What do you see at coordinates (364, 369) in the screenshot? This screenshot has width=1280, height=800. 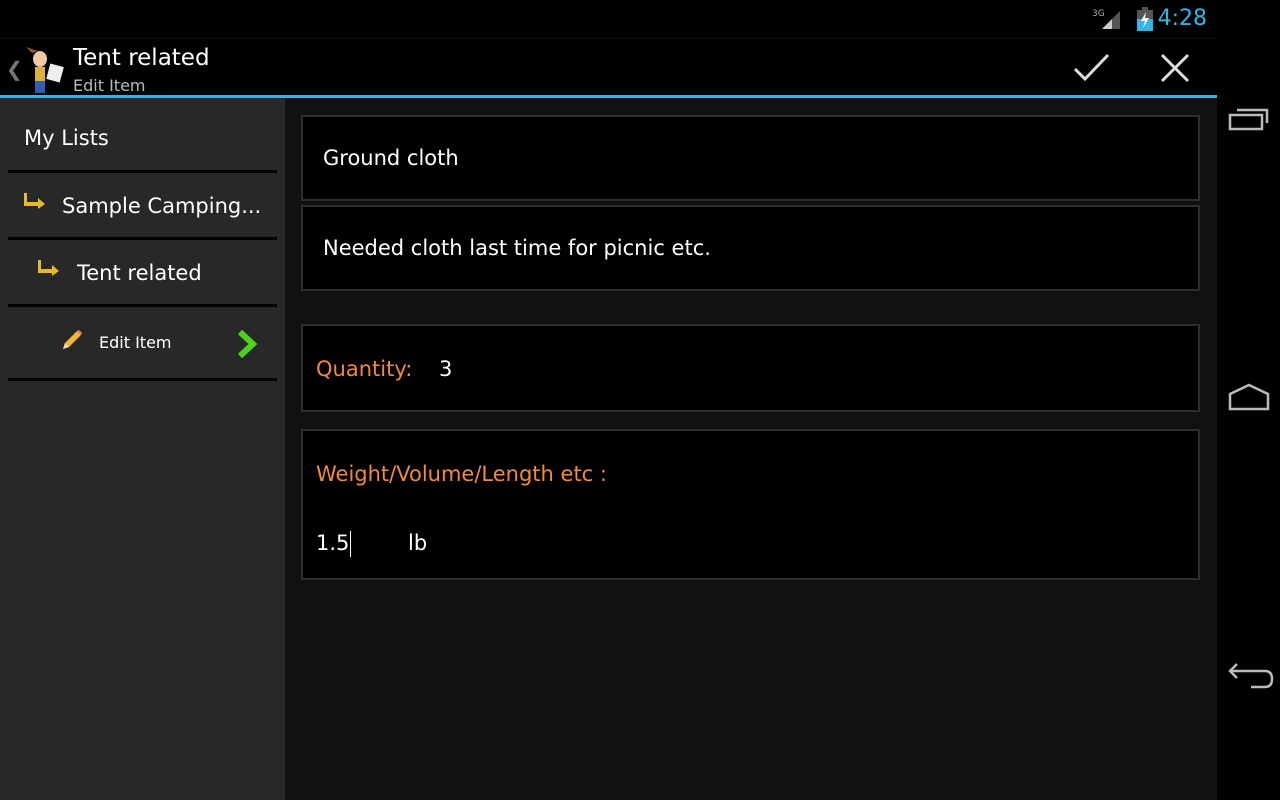 I see `quantity-label: Quantity:` at bounding box center [364, 369].